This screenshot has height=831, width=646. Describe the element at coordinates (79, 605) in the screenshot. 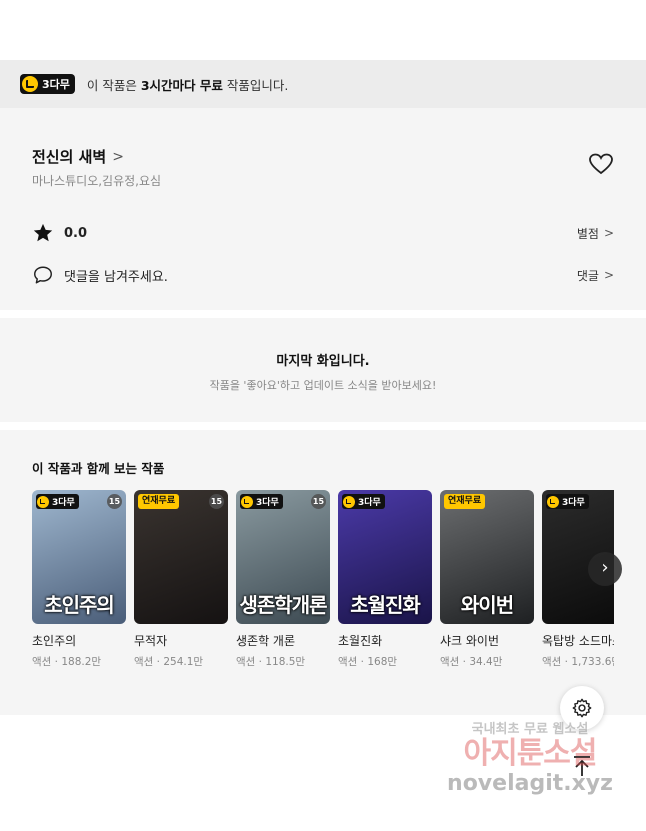

I see `cover-title-logo: 초인주의` at that location.